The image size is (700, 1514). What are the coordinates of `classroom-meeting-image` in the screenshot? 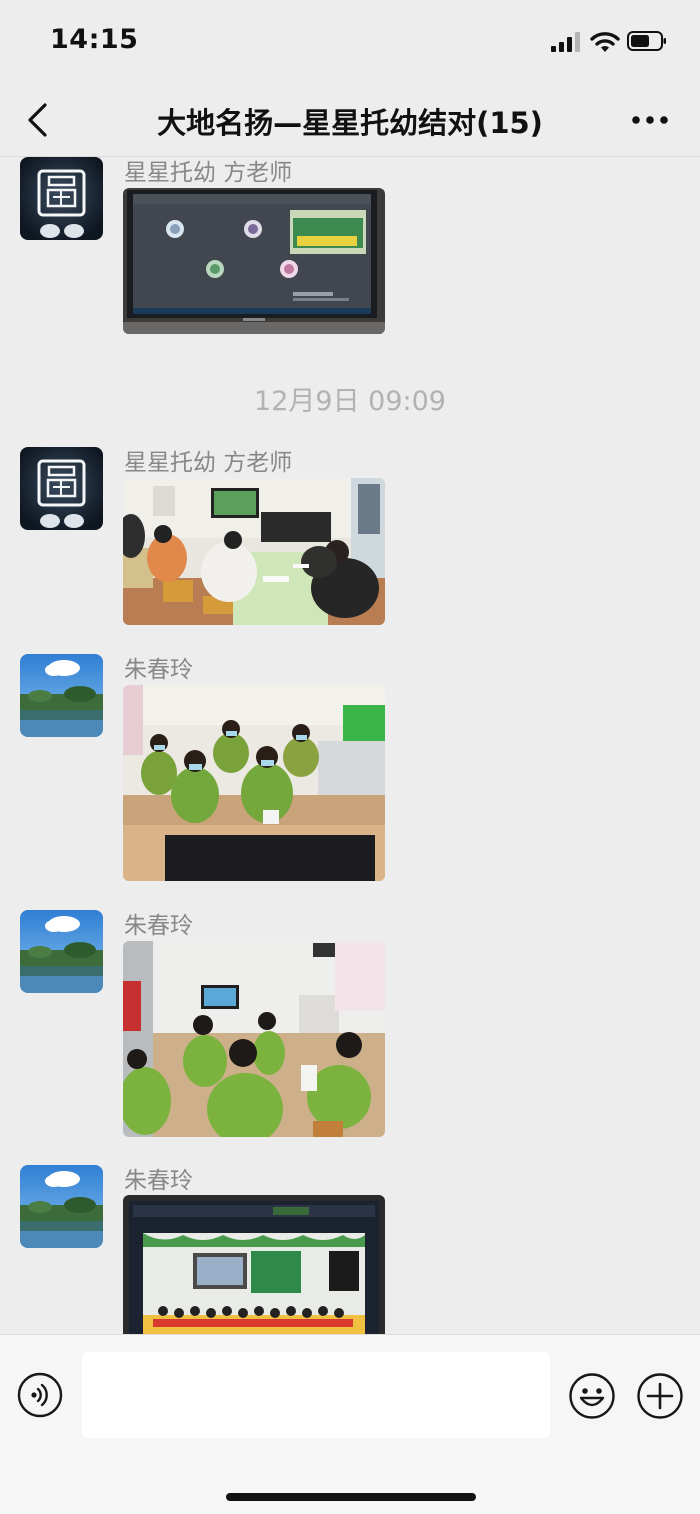 It's located at (254, 551).